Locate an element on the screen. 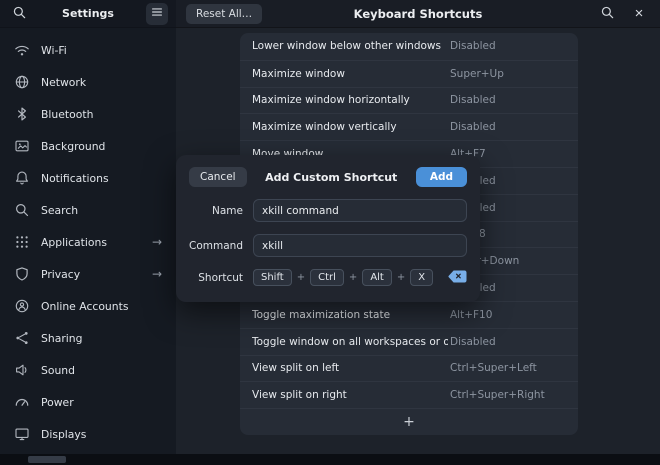 This screenshot has width=660, height=465. shortcut-row: Maximize window horizontally Disabled is located at coordinates (409, 100).